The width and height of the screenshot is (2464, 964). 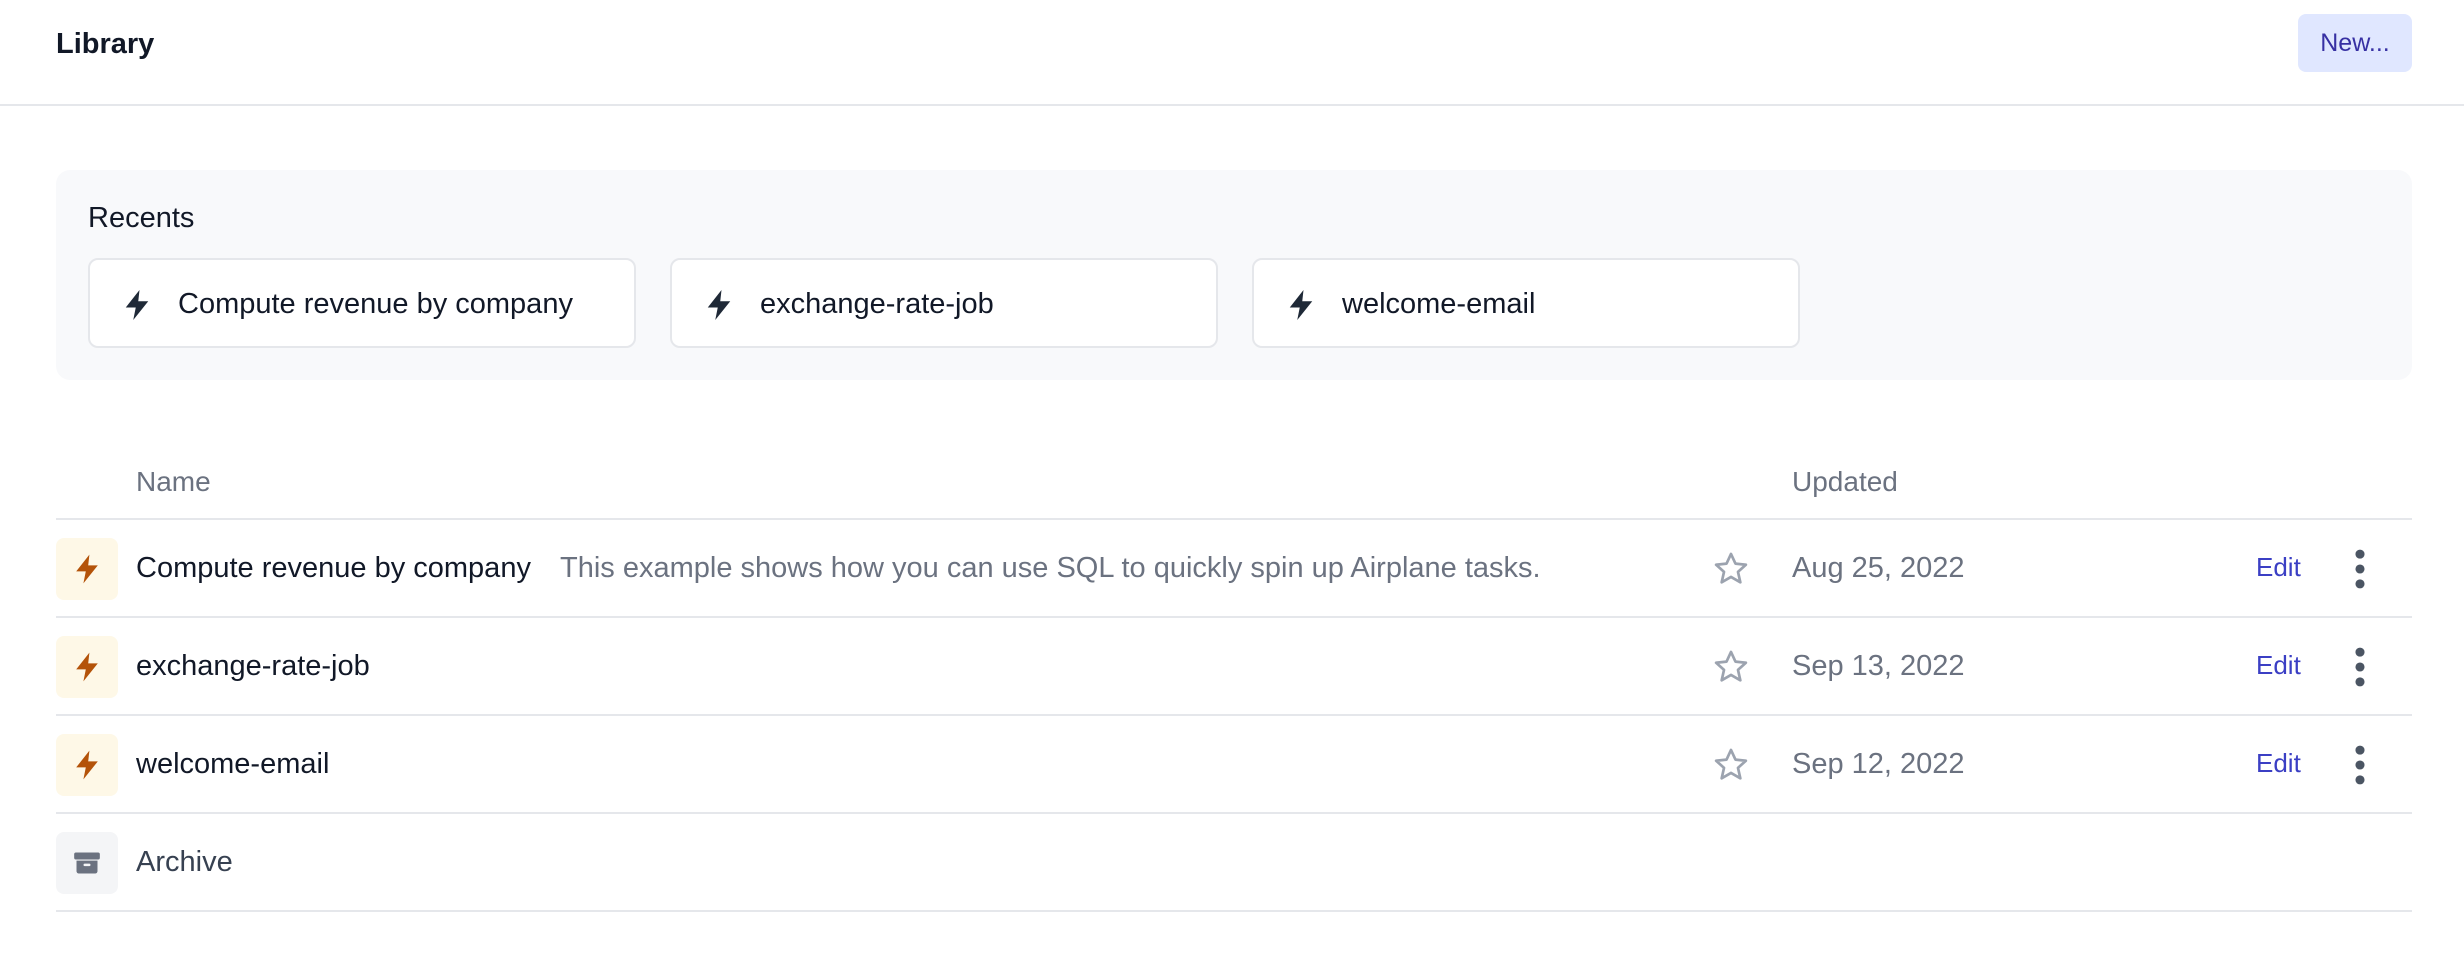 I want to click on page-title: Library, so click(x=105, y=44).